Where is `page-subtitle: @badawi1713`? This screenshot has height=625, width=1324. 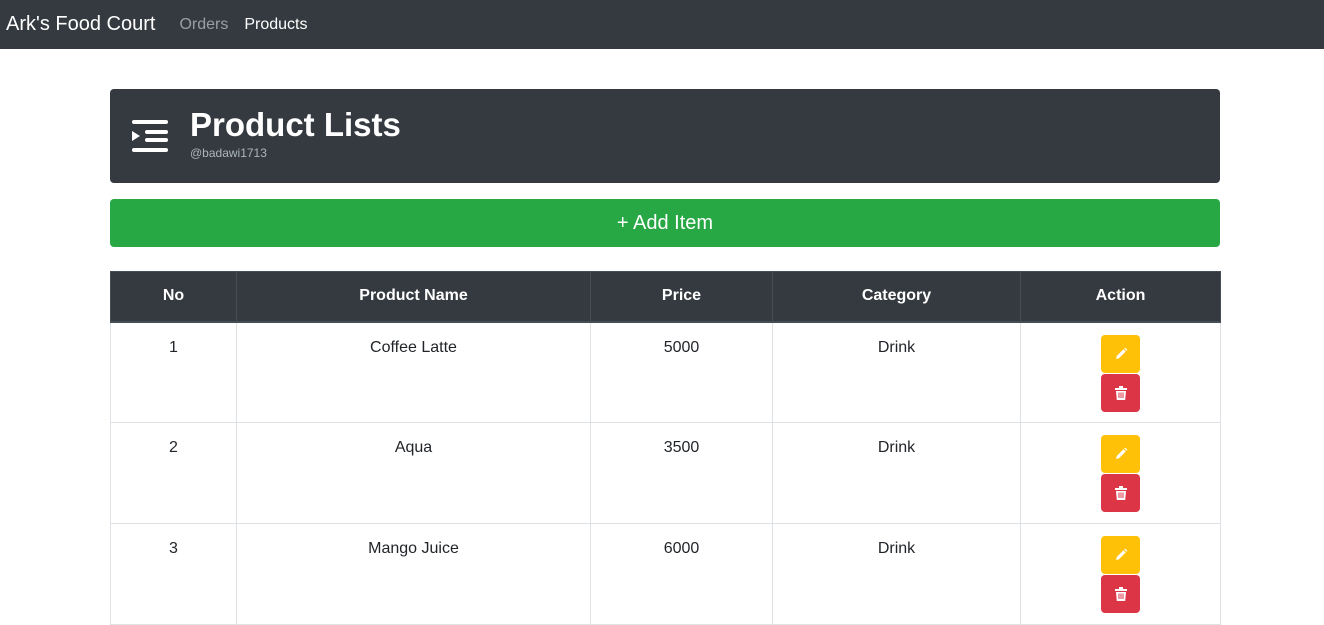
page-subtitle: @badawi1713 is located at coordinates (228, 153).